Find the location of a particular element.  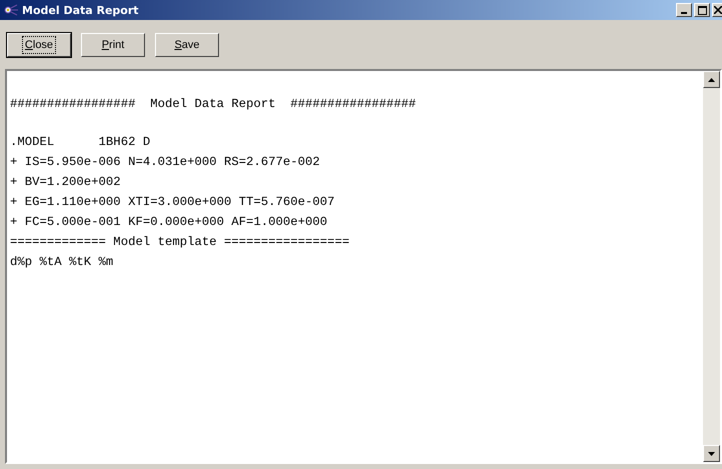

toolbar-button: Save is located at coordinates (187, 45).